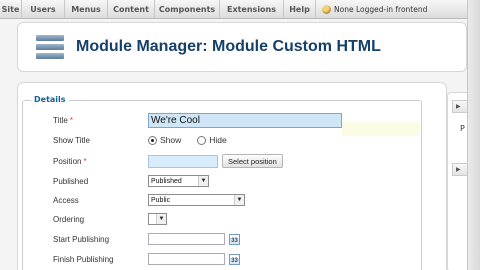 The image size is (480, 270). Describe the element at coordinates (381, 129) in the screenshot. I see `title-hint-area` at that location.